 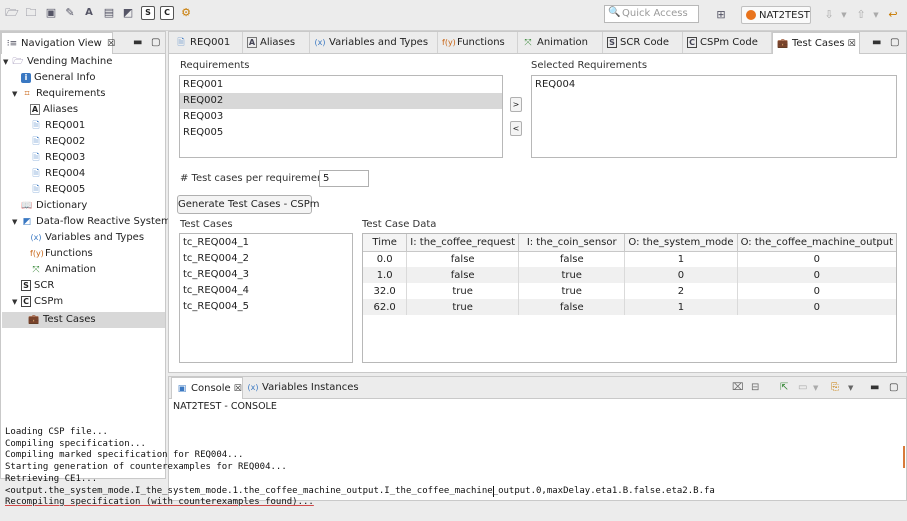 What do you see at coordinates (301, 387) in the screenshot?
I see `tab-variables-instances: (x) Variables Instances` at bounding box center [301, 387].